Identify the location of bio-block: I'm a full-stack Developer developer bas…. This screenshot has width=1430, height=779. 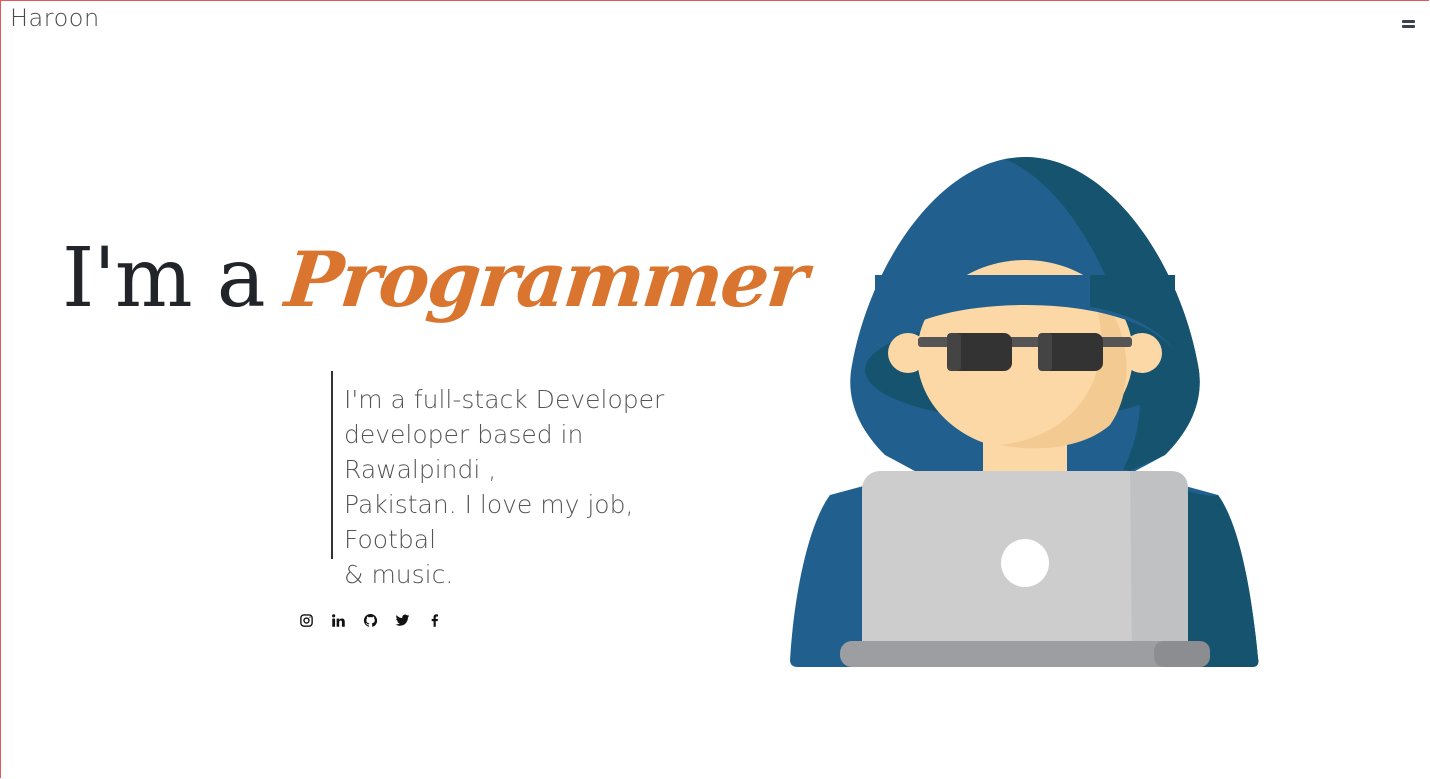
(498, 481).